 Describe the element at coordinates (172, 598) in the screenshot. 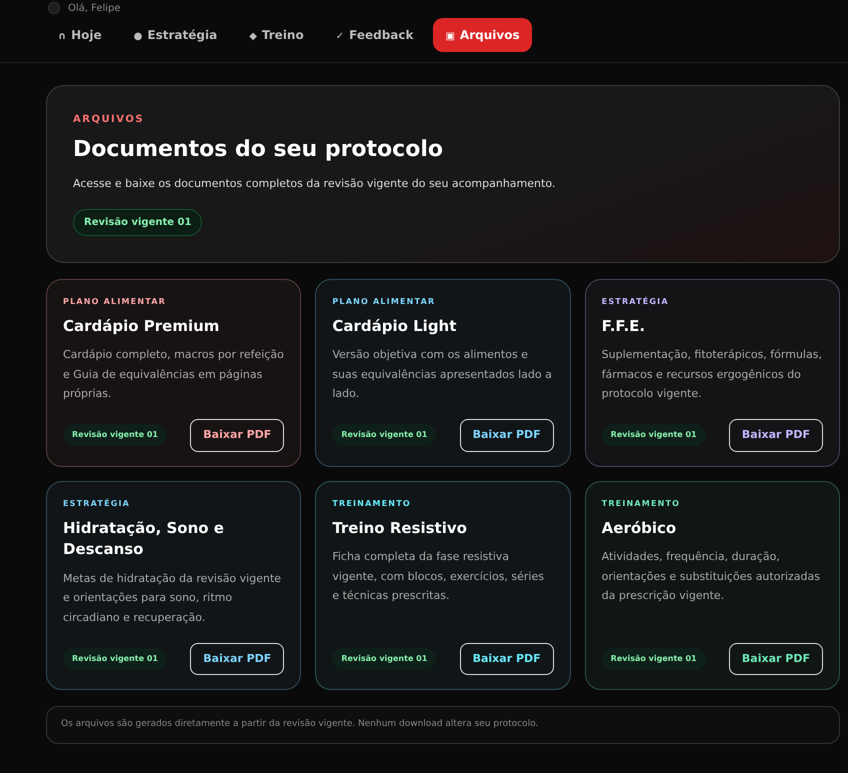

I see `card-description: Metas de hidratação da revisão vigente e orientações para sono, ritmo circadiano e recuperação.` at that location.